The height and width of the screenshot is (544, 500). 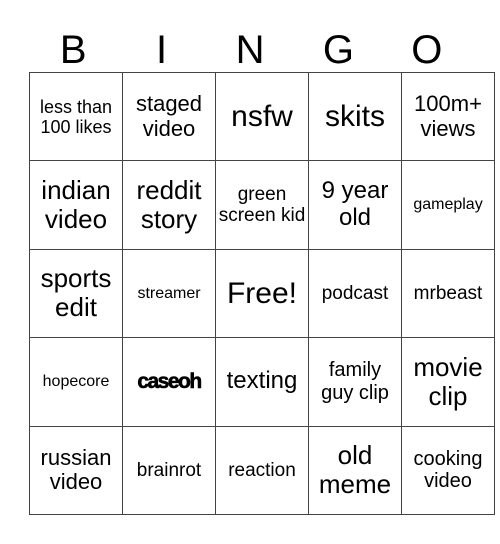 I want to click on bingo-header: B I N G O, so click(x=250, y=50).